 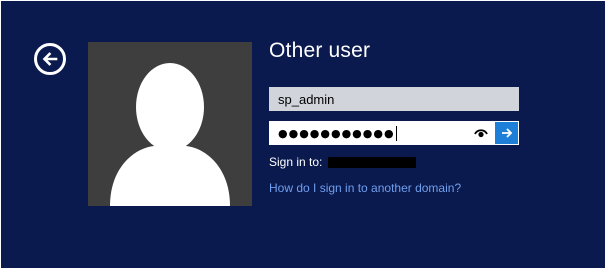 I want to click on password-field-container: ●●●●●●●●●●●, so click(x=394, y=133).